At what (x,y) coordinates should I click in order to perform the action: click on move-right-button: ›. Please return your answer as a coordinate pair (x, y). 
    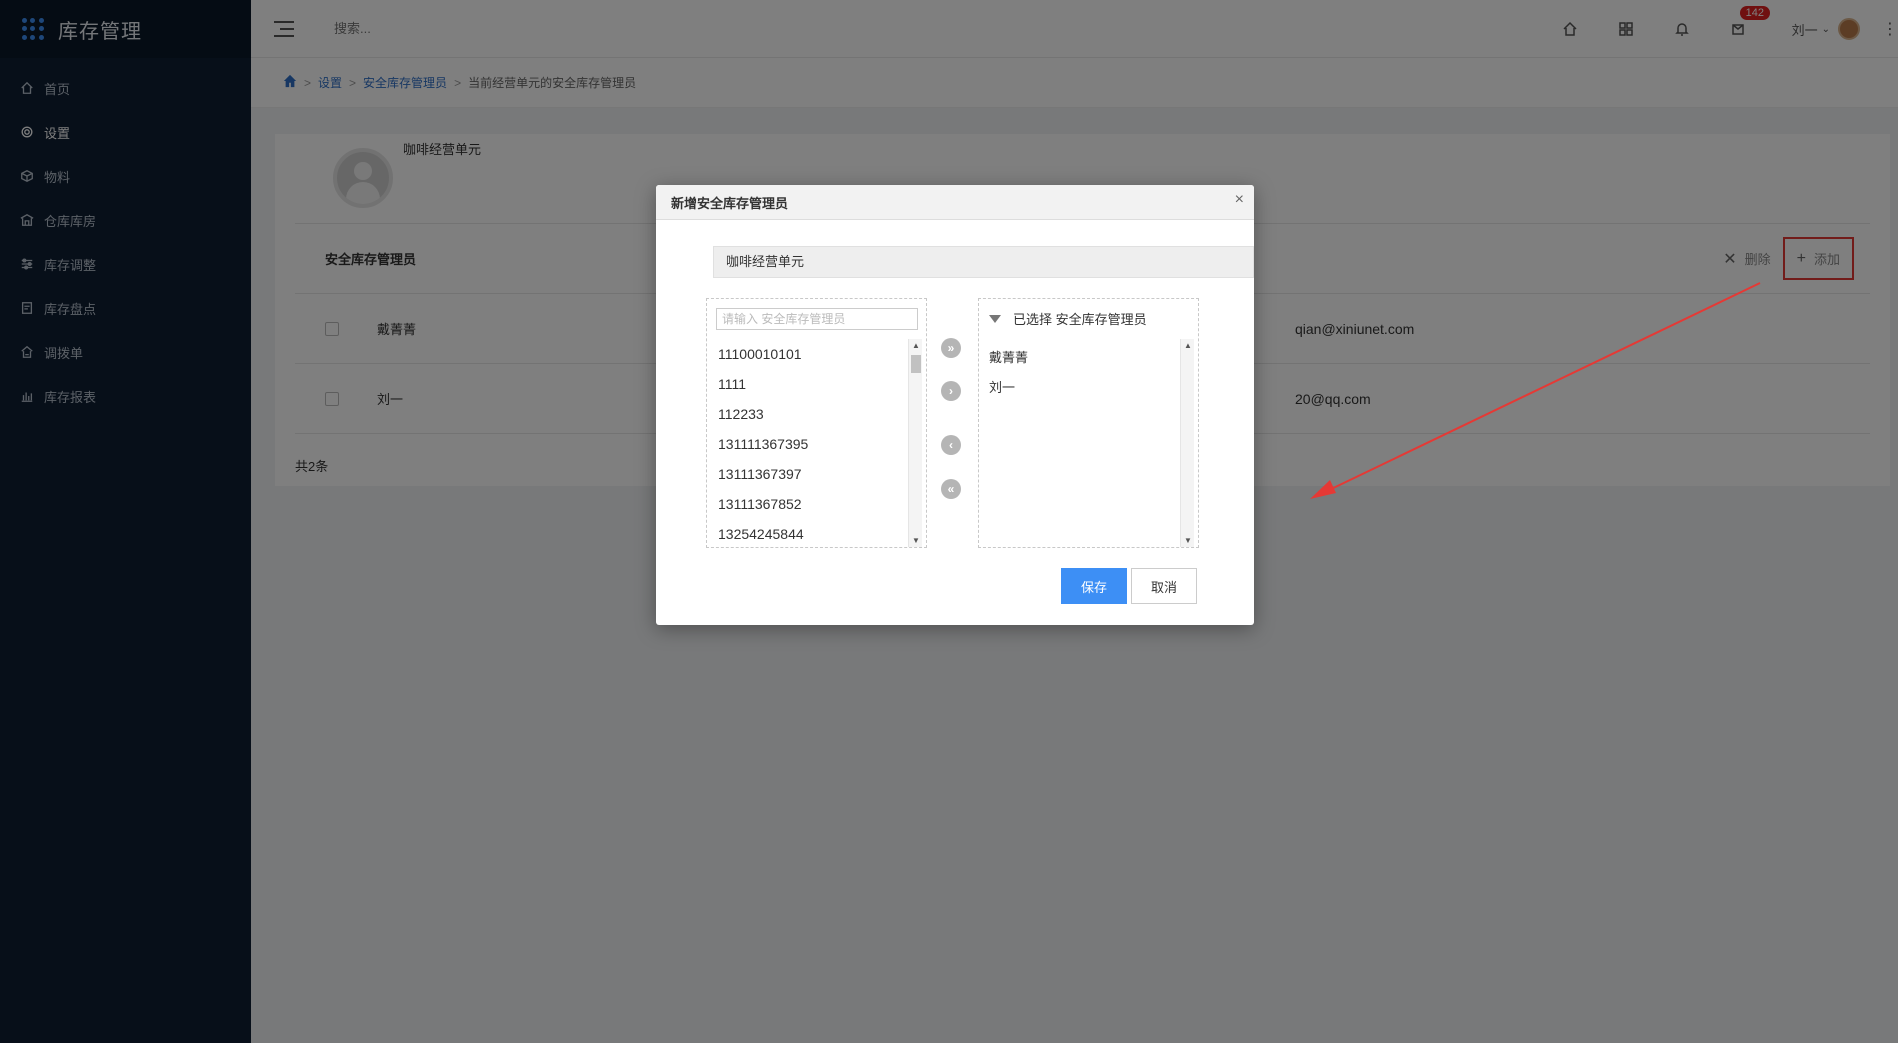
    Looking at the image, I should click on (951, 391).